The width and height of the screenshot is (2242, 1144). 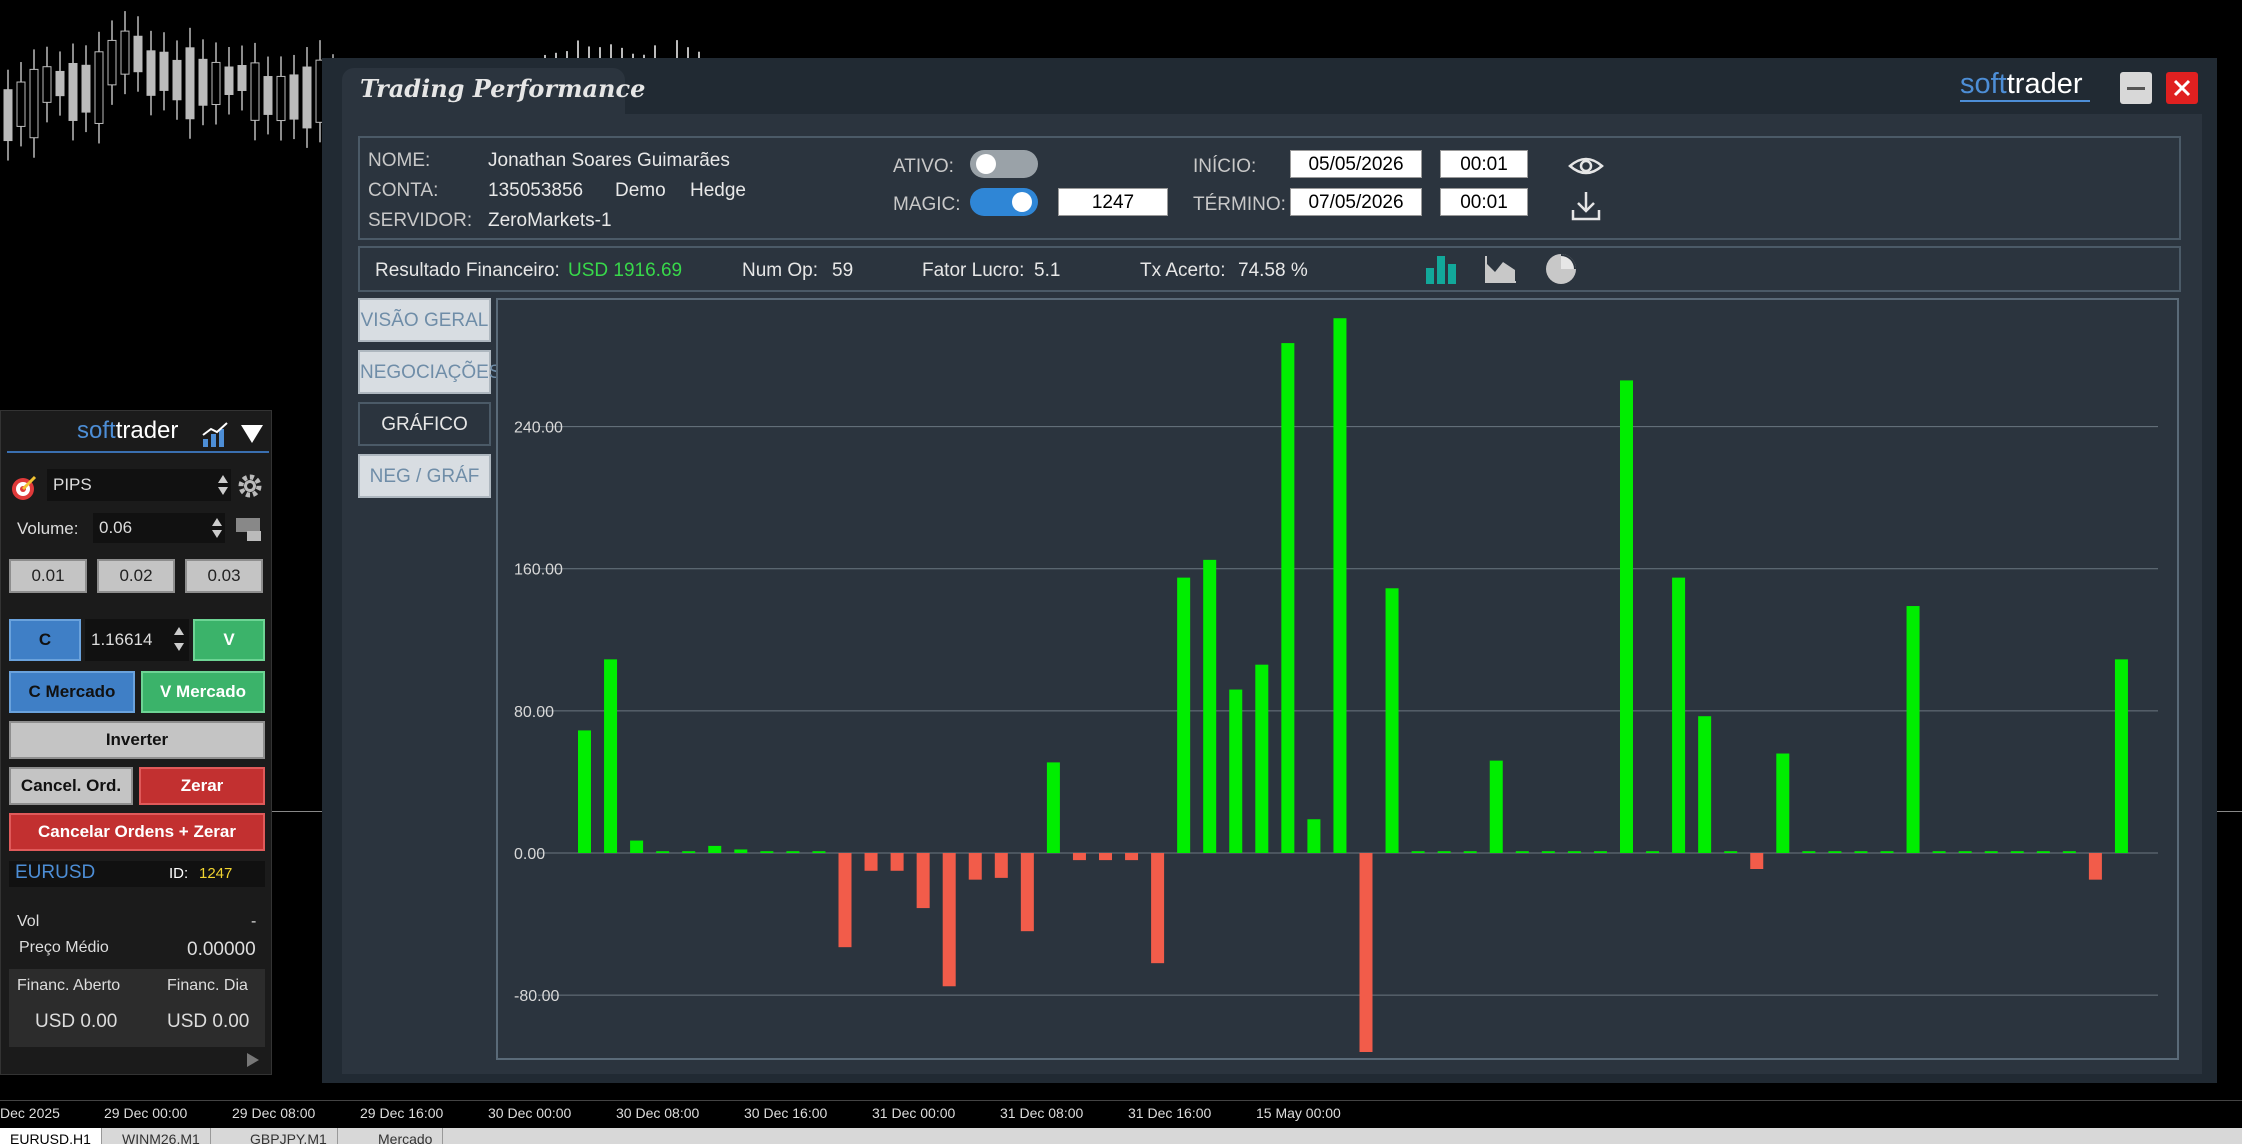 I want to click on close-button, so click(x=2182, y=88).